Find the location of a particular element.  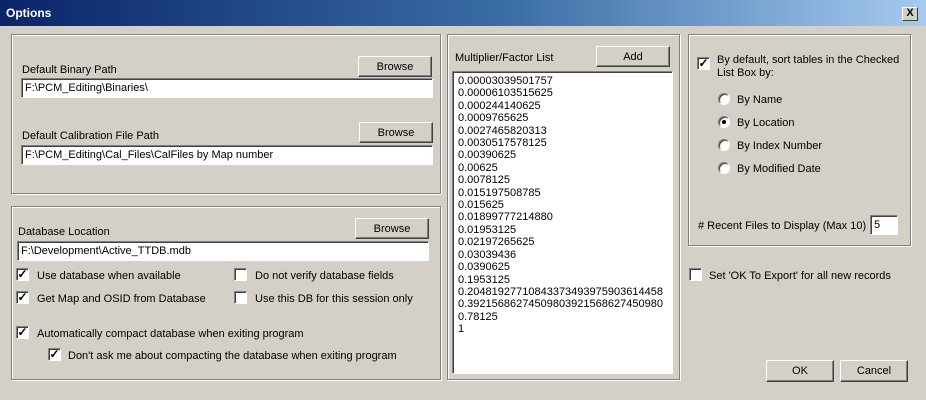

list-item: 0.01953125 is located at coordinates (562, 230).